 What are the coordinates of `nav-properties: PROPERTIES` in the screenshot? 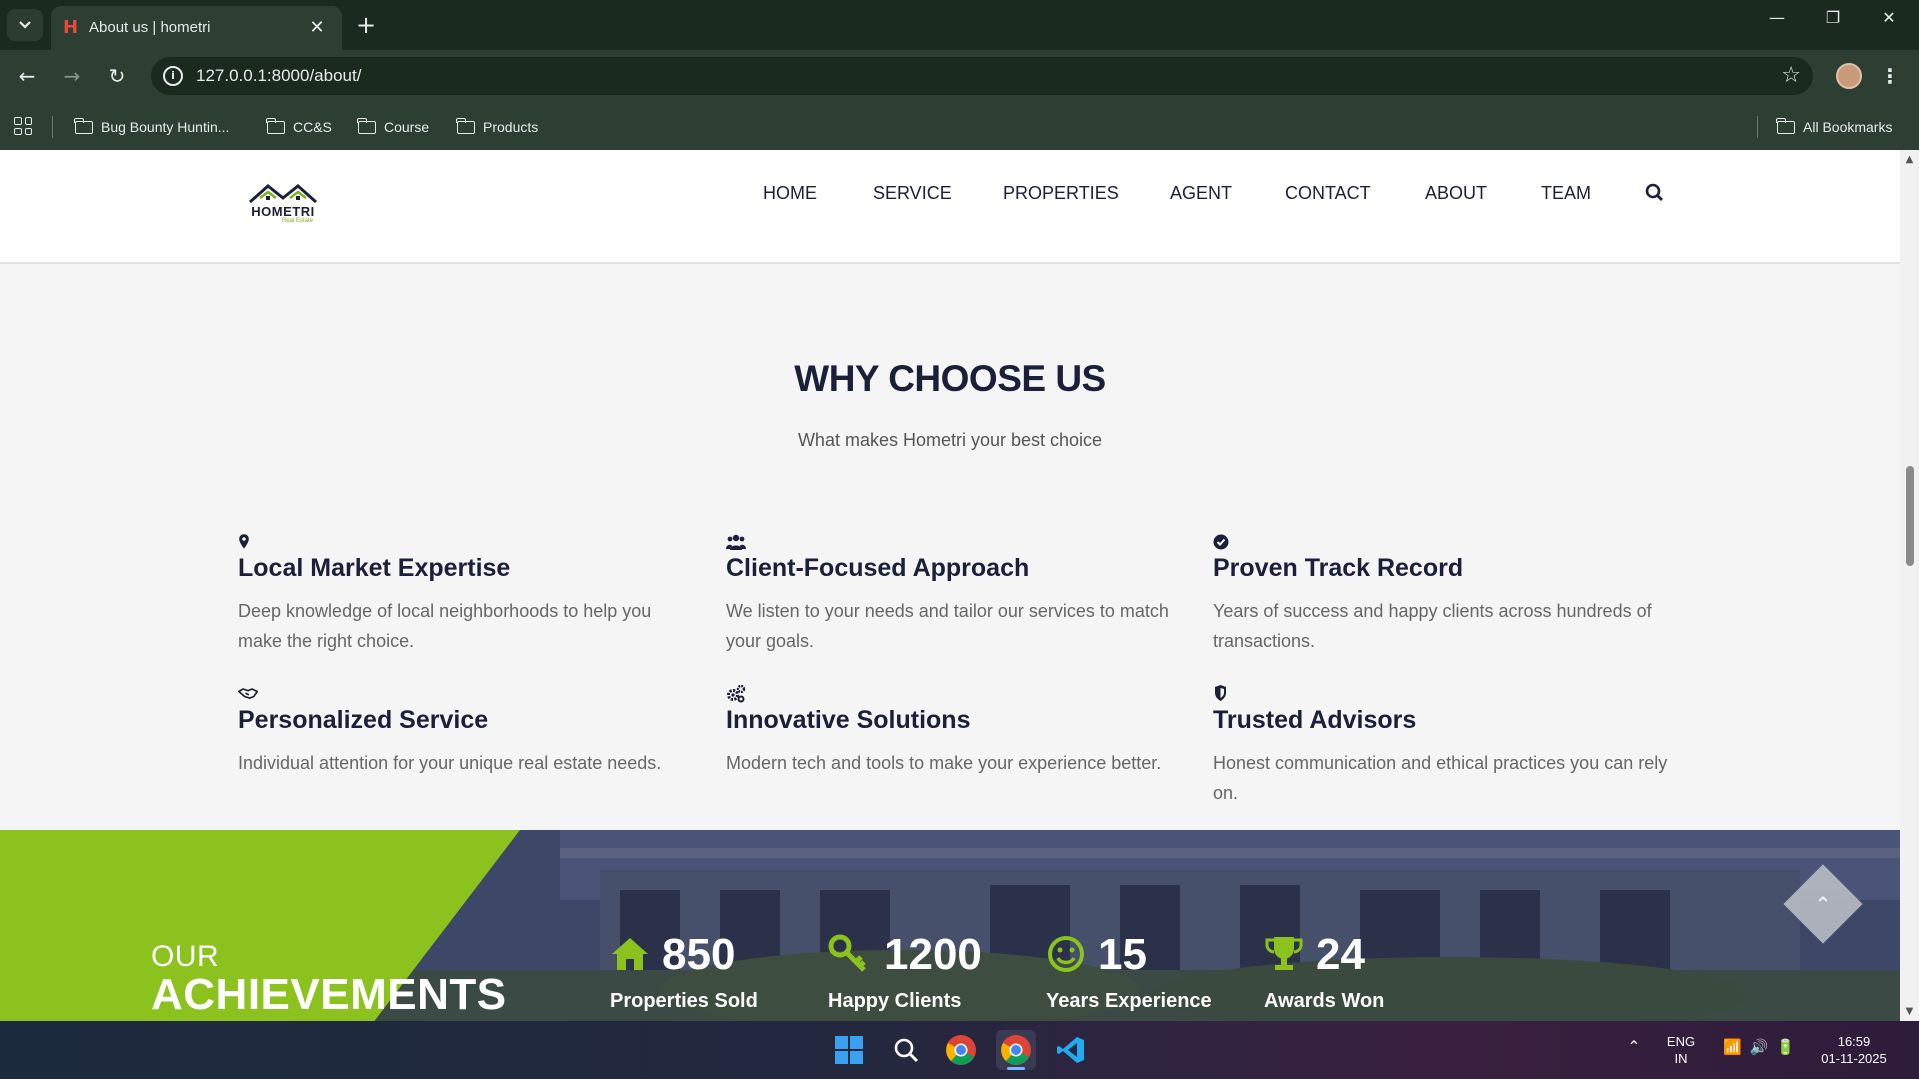 It's located at (1061, 193).